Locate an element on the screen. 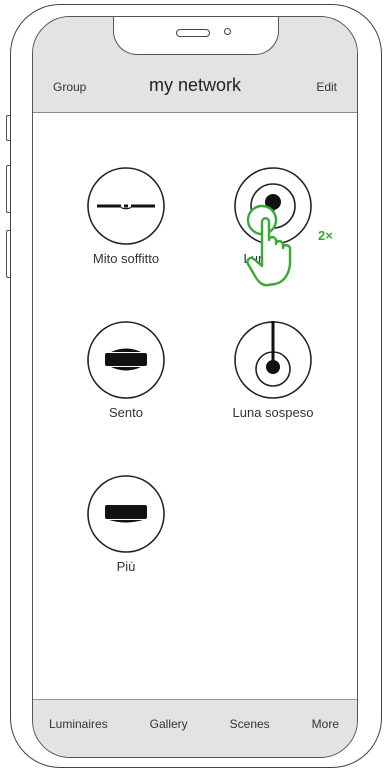 The height and width of the screenshot is (776, 387). device-piu: Più is located at coordinates (126, 523).